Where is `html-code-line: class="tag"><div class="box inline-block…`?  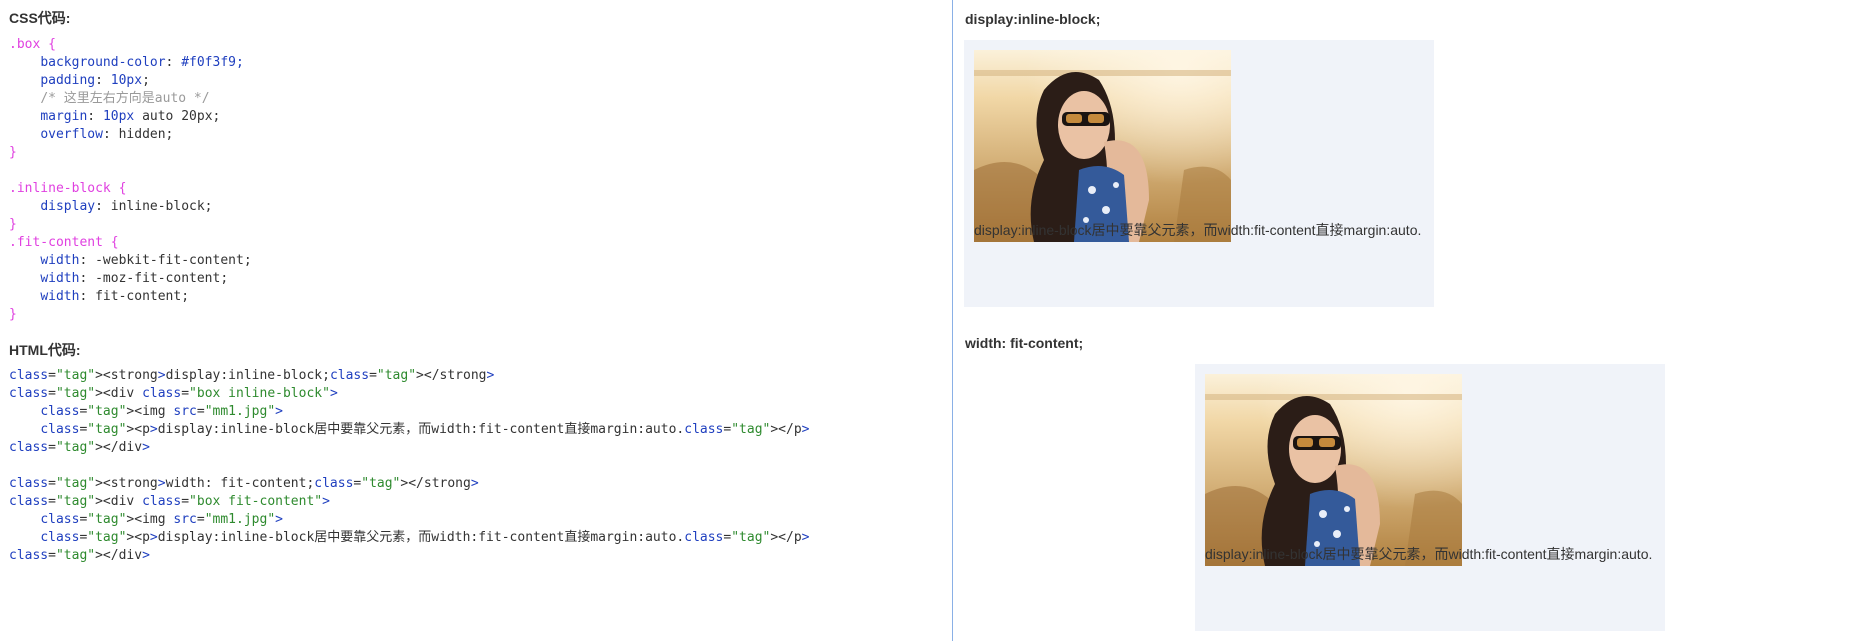
html-code-line: class="tag"><div class="box inline-block… is located at coordinates (173, 393).